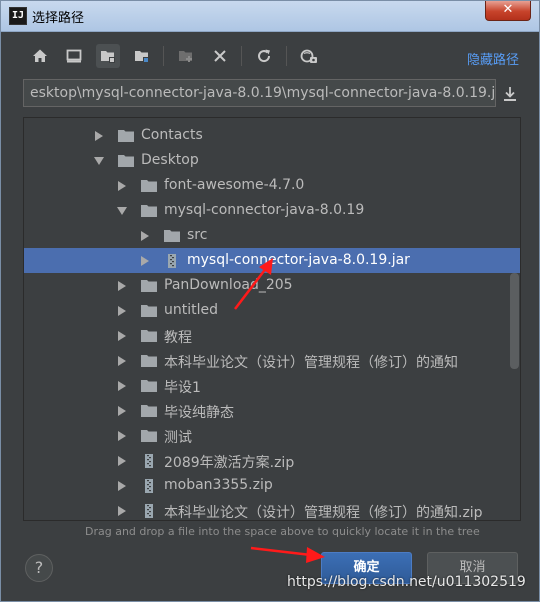  Describe the element at coordinates (272, 335) in the screenshot. I see `tree-row: 教程` at that location.